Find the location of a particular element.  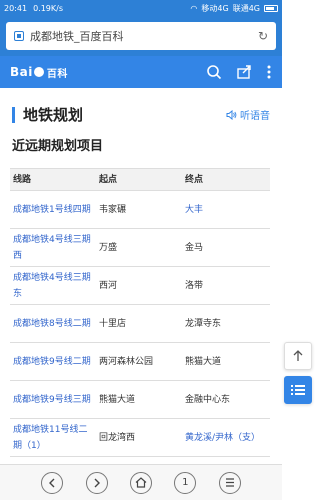

table-header-row: 线路 起点 终点 is located at coordinates (140, 179).